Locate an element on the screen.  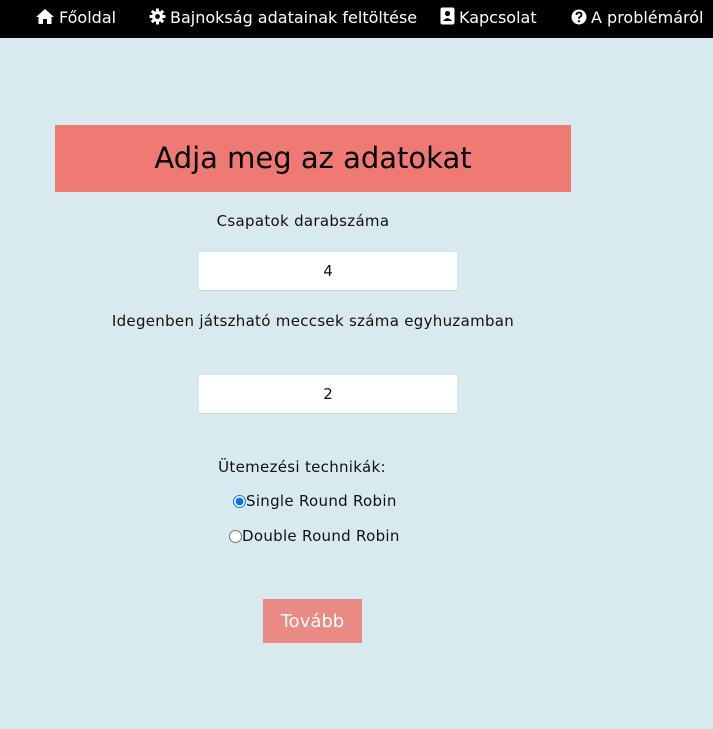
nav-item-home: Főoldal is located at coordinates (75, 19).